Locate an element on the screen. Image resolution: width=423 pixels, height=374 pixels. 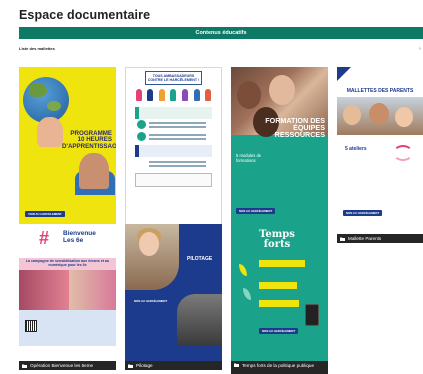
card-footer: Temps forts de la politique publique is located at coordinates (279, 367).